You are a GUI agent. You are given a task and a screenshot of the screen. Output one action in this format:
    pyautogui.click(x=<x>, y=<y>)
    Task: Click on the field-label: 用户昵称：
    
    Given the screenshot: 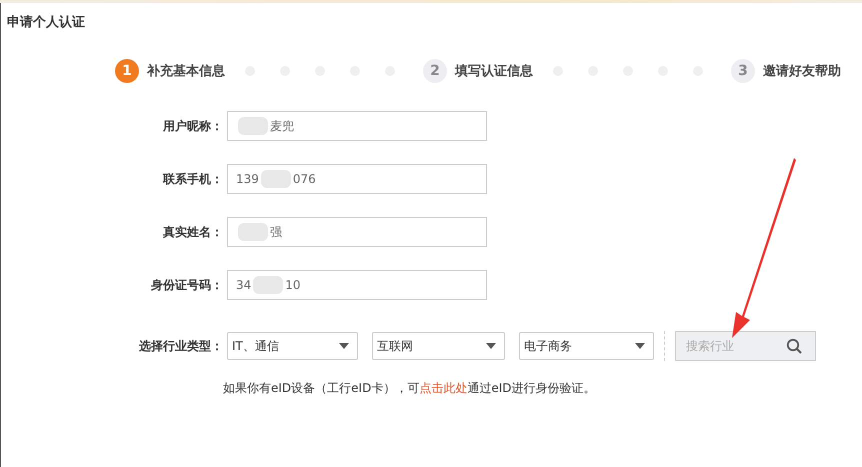 What is the action you would take?
    pyautogui.click(x=192, y=126)
    